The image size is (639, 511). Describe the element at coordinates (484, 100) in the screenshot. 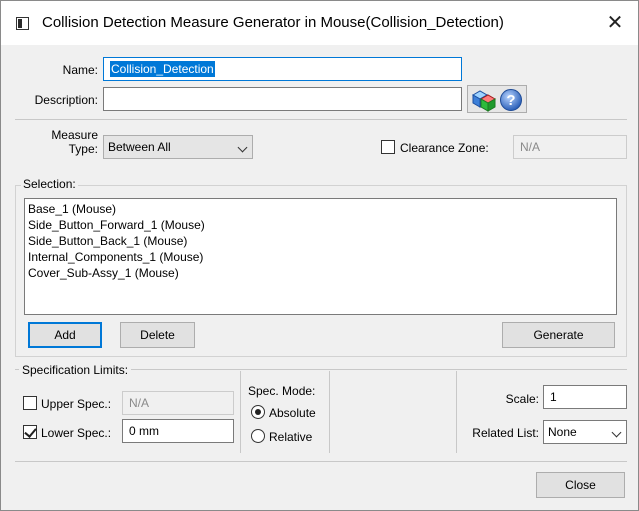

I see `select-geometry-icon` at that location.